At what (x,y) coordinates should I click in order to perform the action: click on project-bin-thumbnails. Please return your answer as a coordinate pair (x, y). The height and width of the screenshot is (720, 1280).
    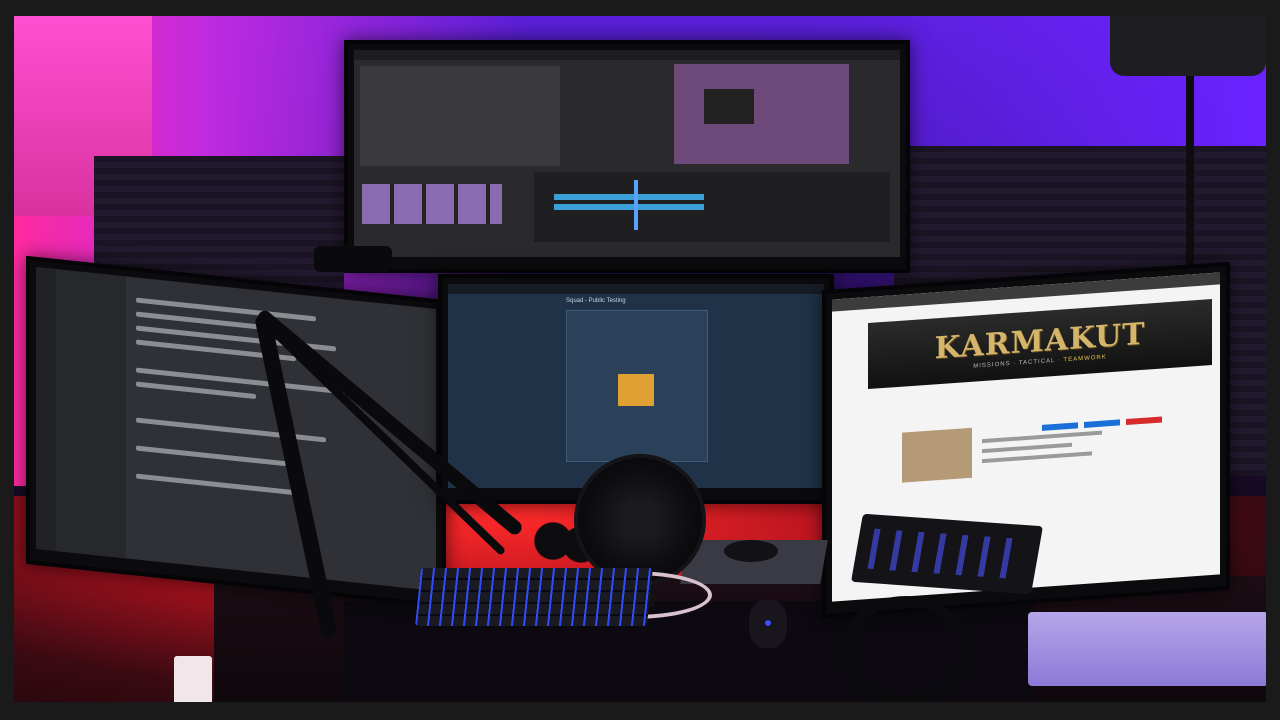
    Looking at the image, I should click on (432, 204).